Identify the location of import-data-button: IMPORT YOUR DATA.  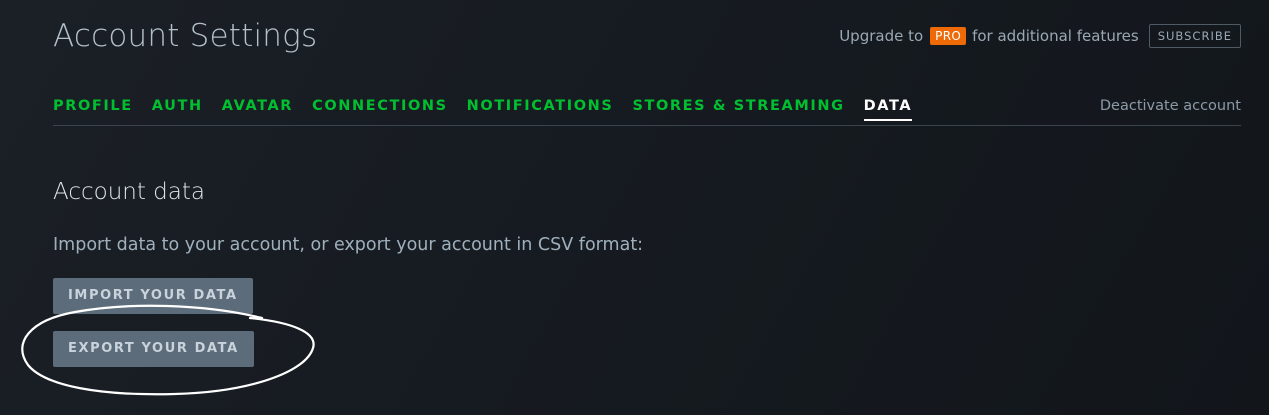
(153, 296).